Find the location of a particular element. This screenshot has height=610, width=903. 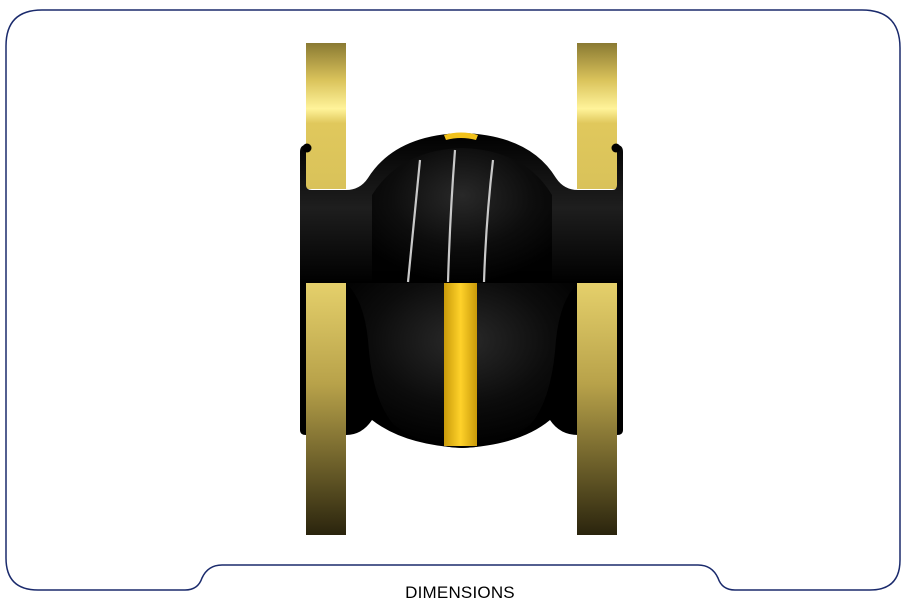

hook-left is located at coordinates (307, 148).